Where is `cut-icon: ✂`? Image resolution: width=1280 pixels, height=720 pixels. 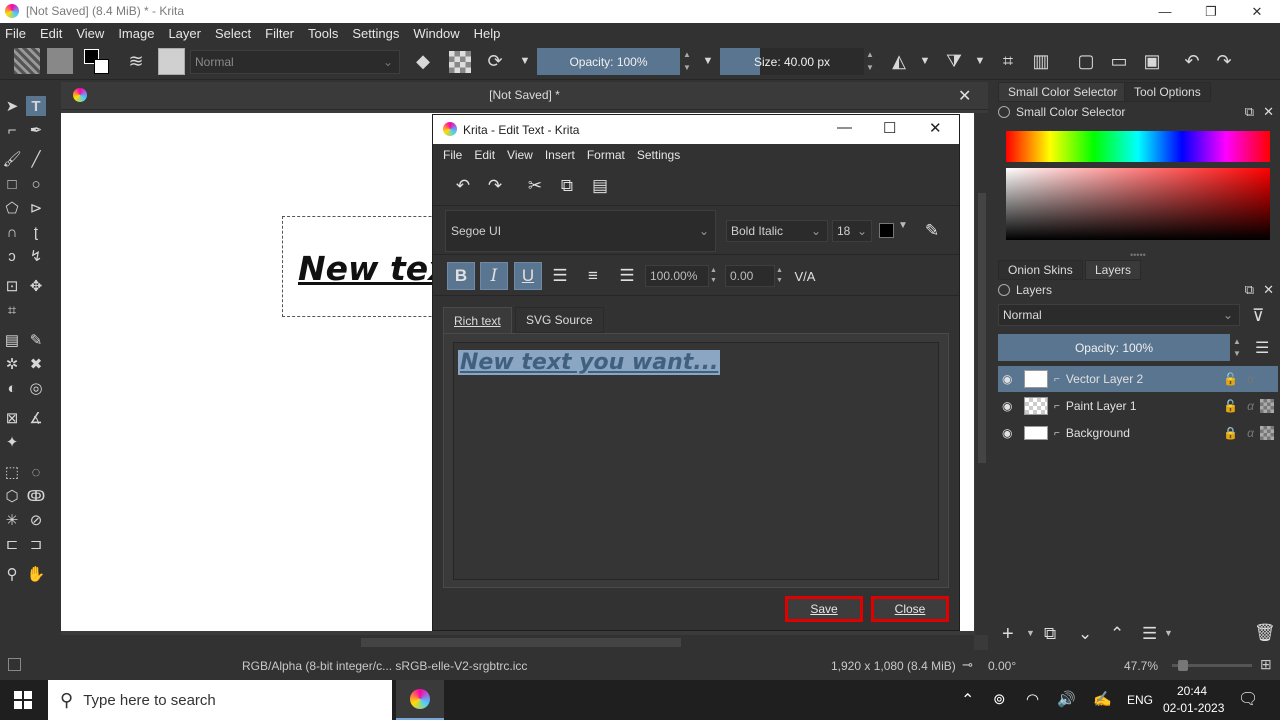 cut-icon: ✂ is located at coordinates (535, 186).